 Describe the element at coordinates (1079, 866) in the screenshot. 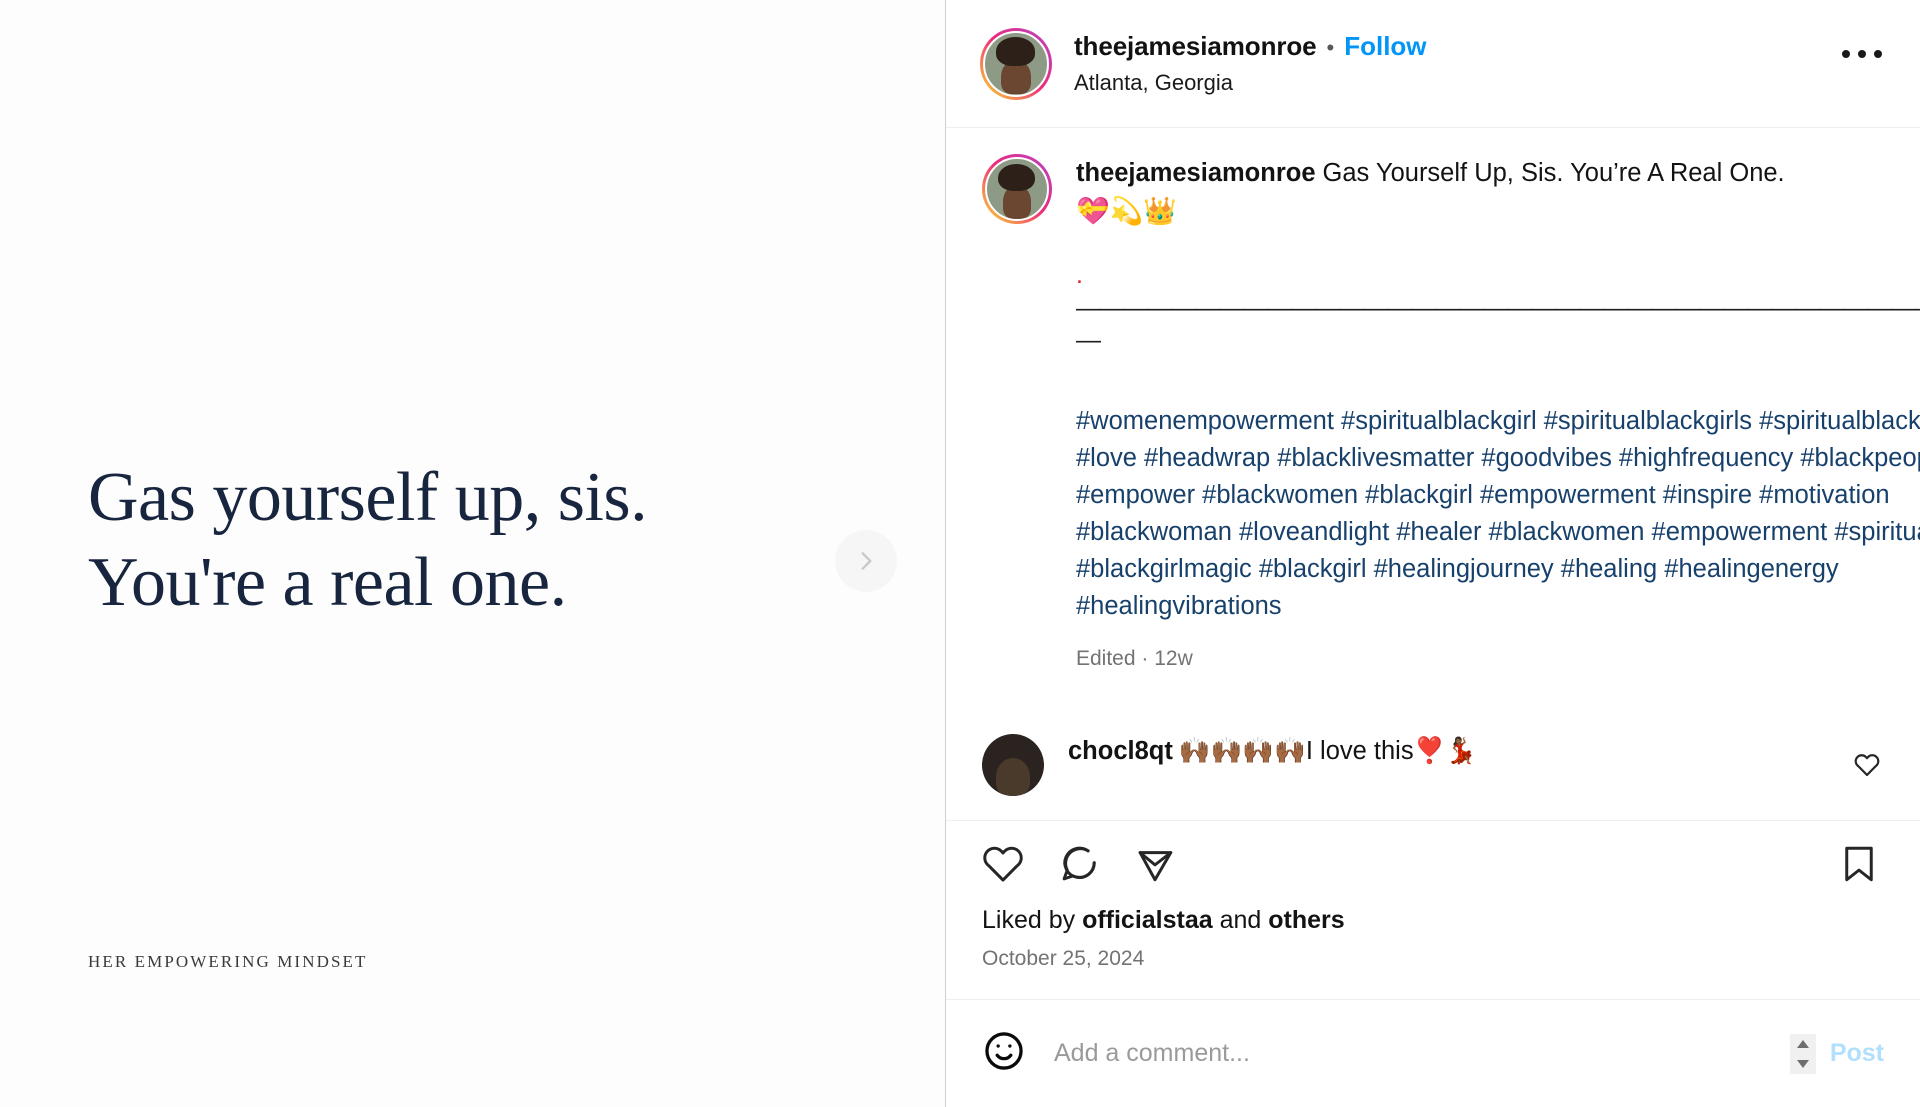

I see `comment-button` at that location.